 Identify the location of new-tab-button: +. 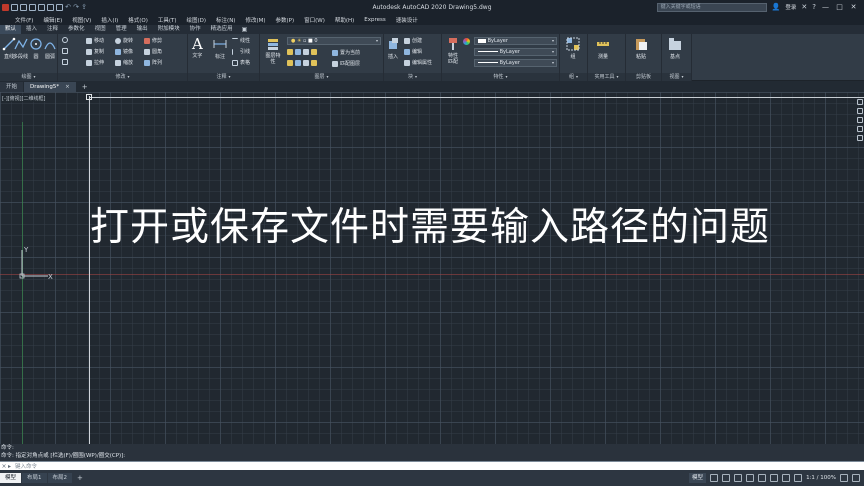
(85, 87).